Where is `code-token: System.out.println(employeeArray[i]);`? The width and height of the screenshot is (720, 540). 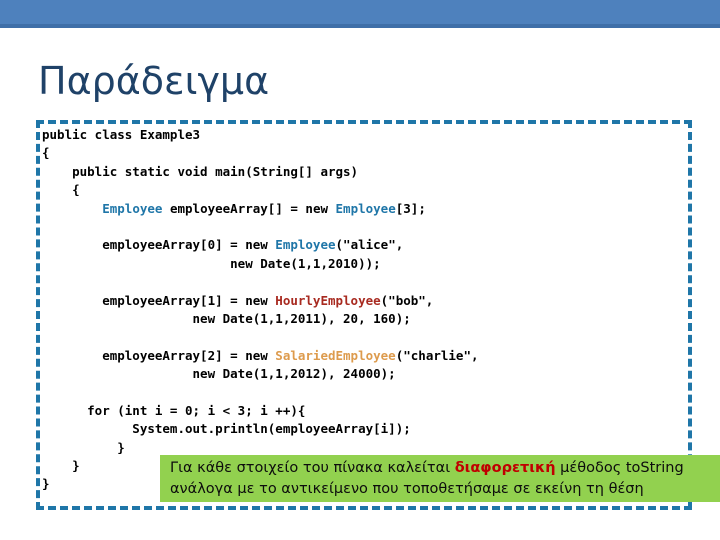 code-token: System.out.println(employeeArray[i]); is located at coordinates (226, 429).